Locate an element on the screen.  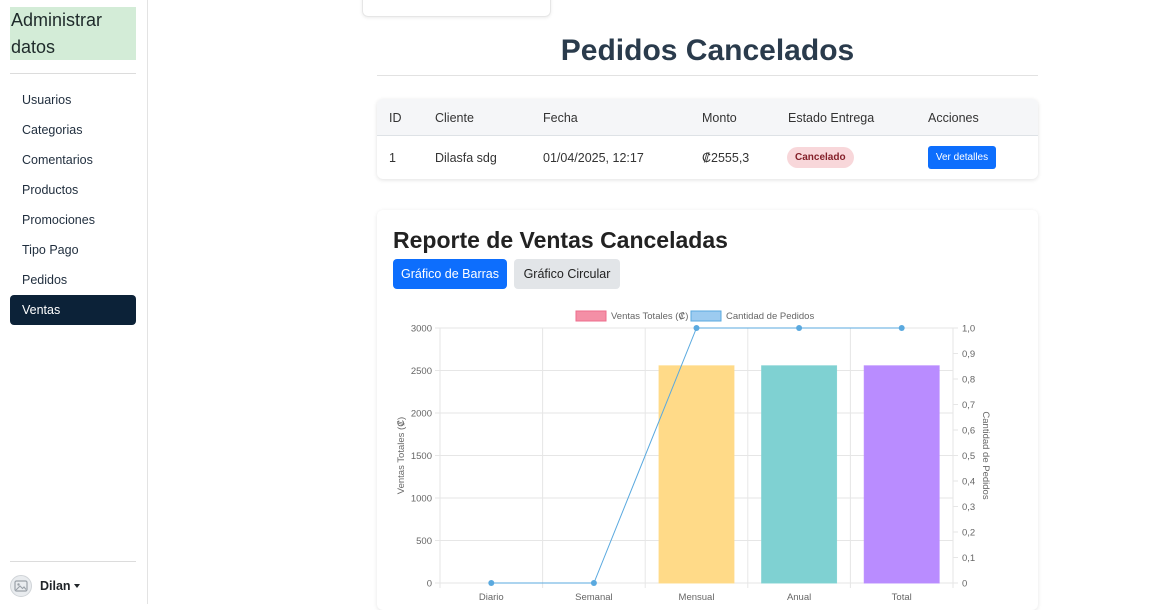
y2-axis-label: Cantidad de Pedidos is located at coordinates (985, 455).